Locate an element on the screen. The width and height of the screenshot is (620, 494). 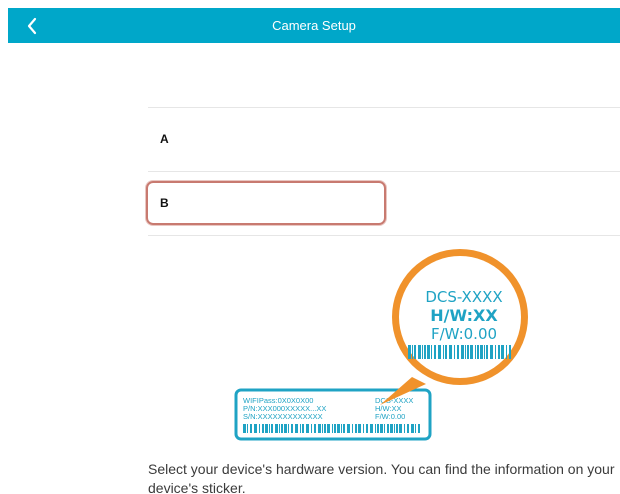
chevron-left-icon is located at coordinates (32, 25).